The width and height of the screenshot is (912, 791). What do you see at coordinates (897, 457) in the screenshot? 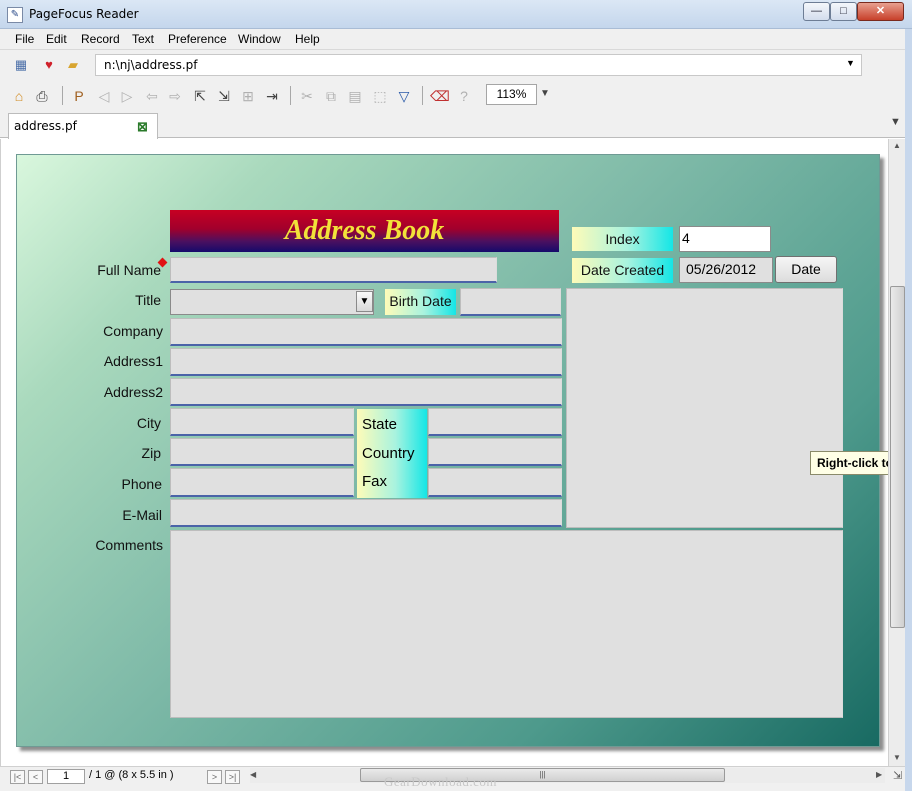
I see `vertical-scroll-thumb` at bounding box center [897, 457].